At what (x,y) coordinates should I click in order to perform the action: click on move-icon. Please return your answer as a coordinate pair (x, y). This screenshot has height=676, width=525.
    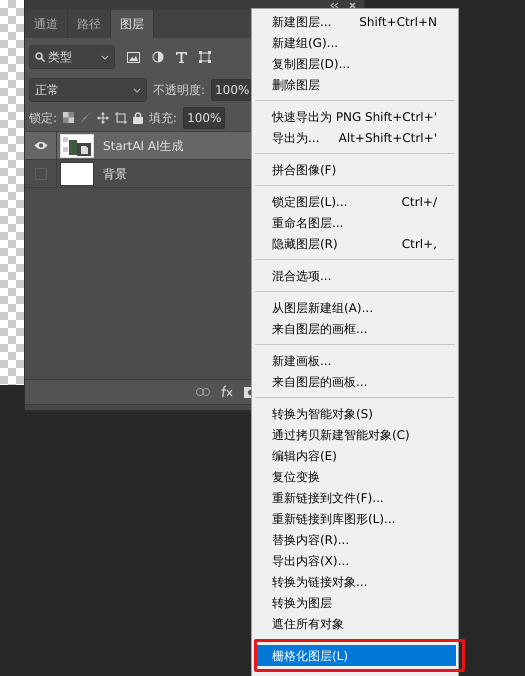
    Looking at the image, I should click on (103, 118).